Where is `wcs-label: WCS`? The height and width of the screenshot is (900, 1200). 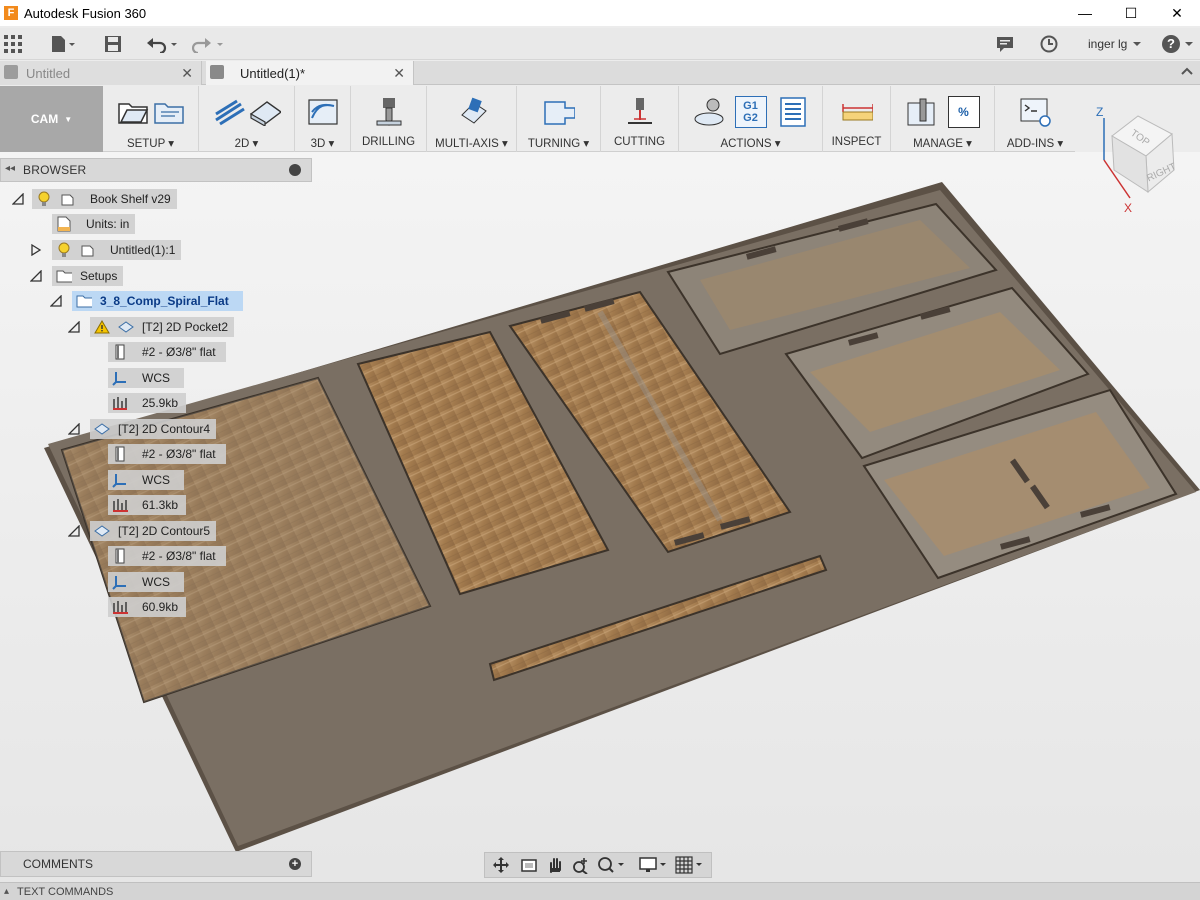 wcs-label: WCS is located at coordinates (156, 582).